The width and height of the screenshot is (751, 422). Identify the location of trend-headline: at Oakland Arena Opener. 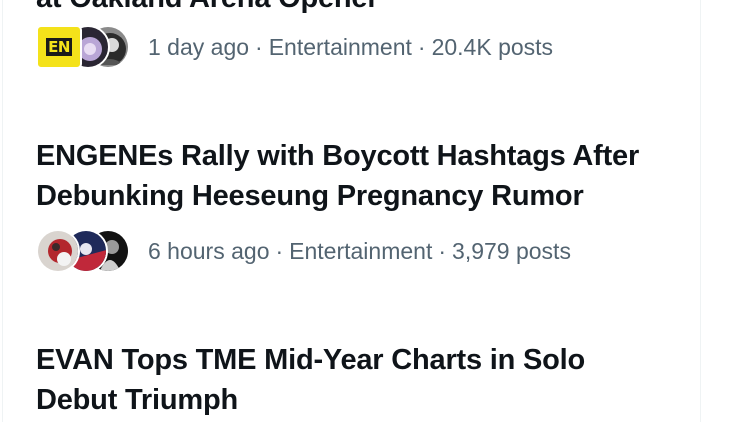
(361, 9).